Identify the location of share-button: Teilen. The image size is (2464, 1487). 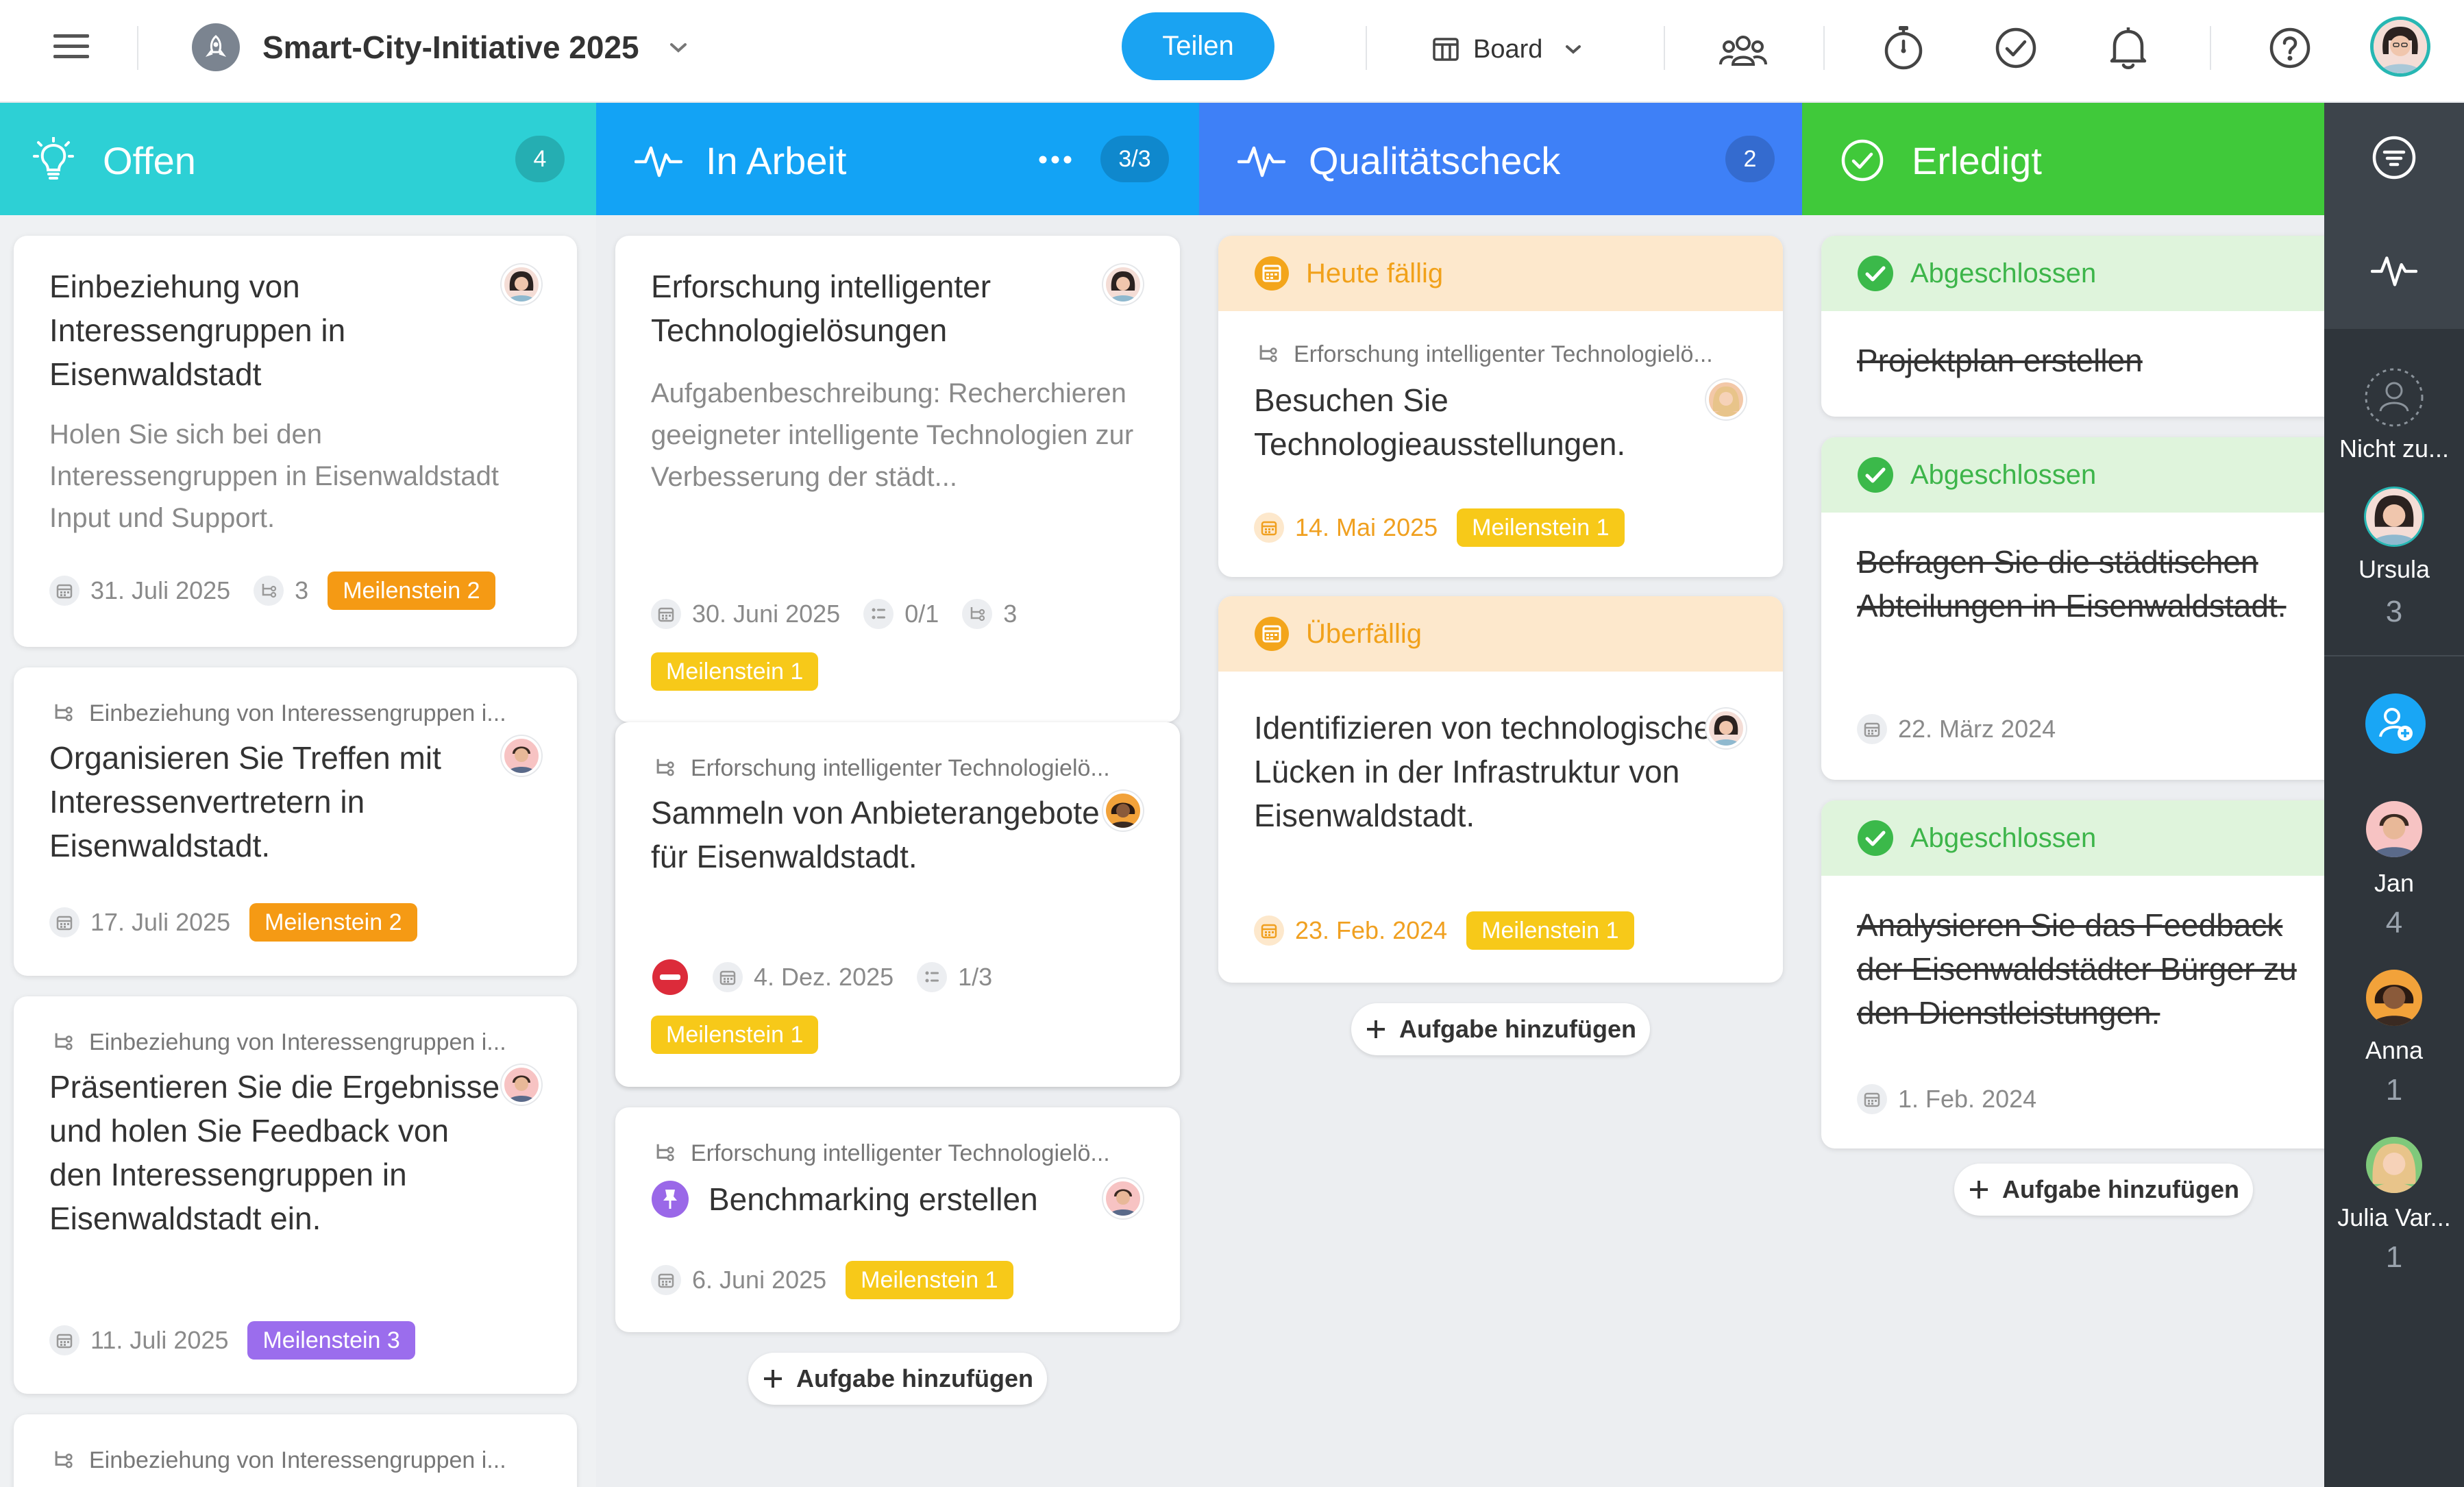
(1198, 46).